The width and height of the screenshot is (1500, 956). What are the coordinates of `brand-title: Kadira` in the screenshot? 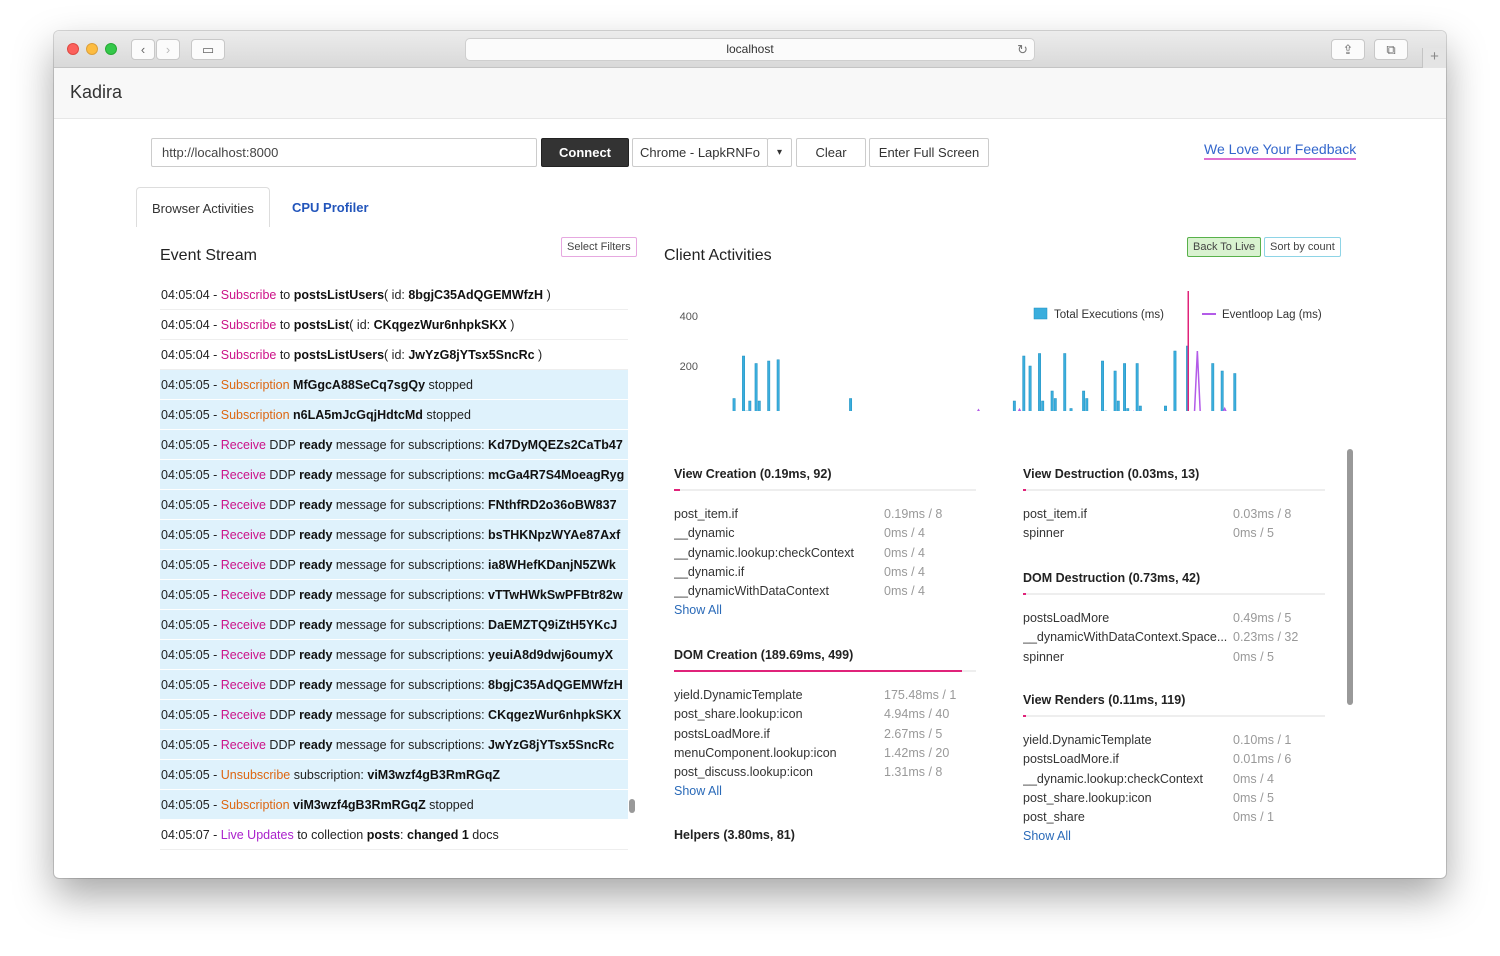 It's located at (96, 92).